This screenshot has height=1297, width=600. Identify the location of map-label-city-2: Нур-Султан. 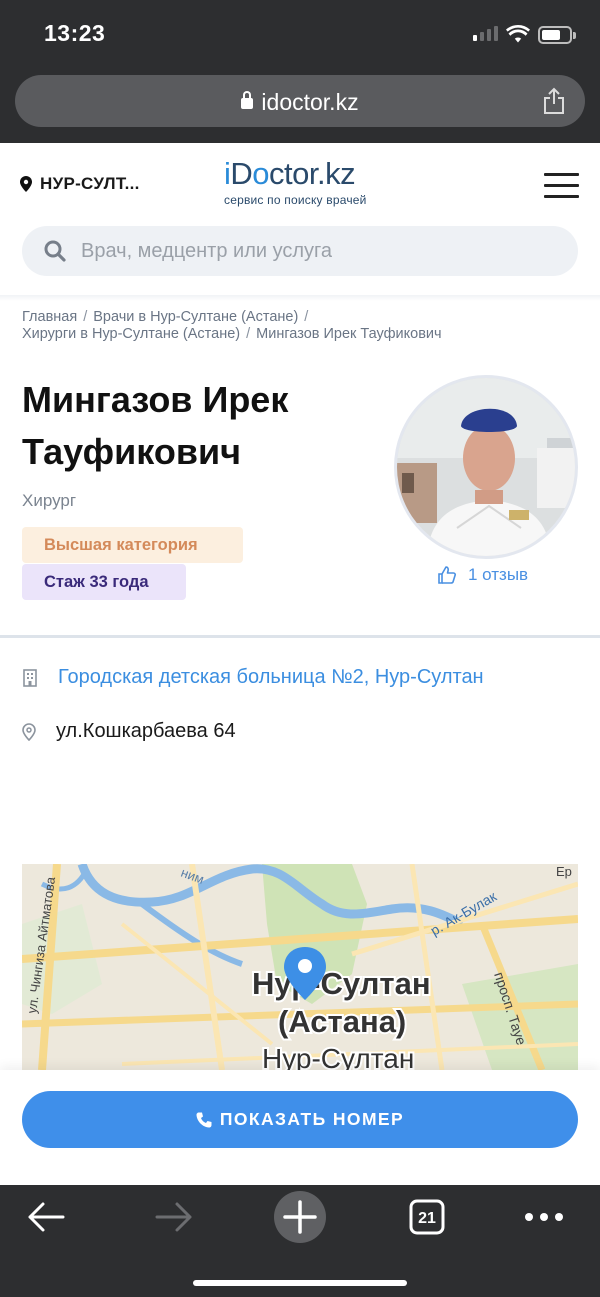
(338, 1056).